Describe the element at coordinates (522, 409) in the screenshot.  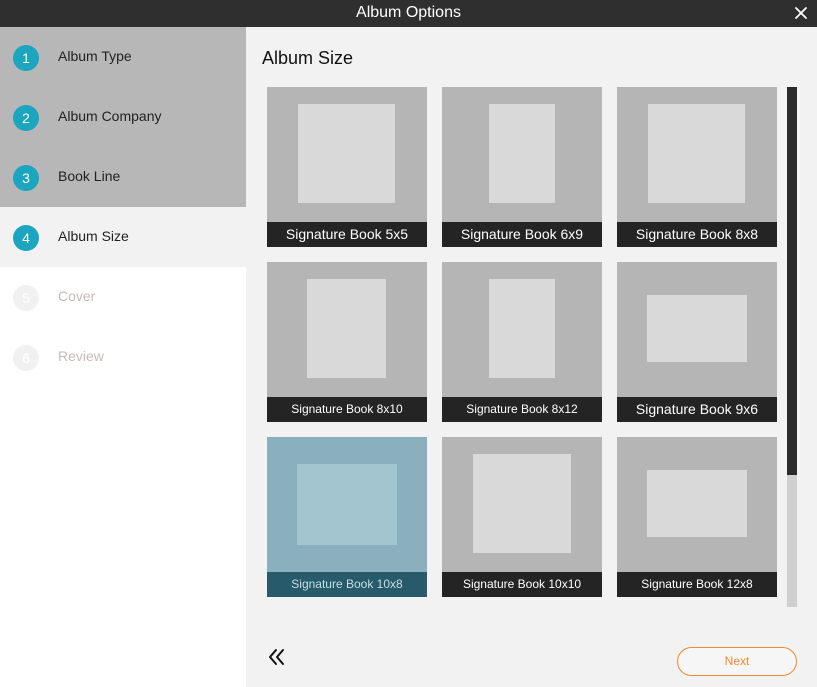
I see `size-option-label: Signature Book 8x12` at that location.